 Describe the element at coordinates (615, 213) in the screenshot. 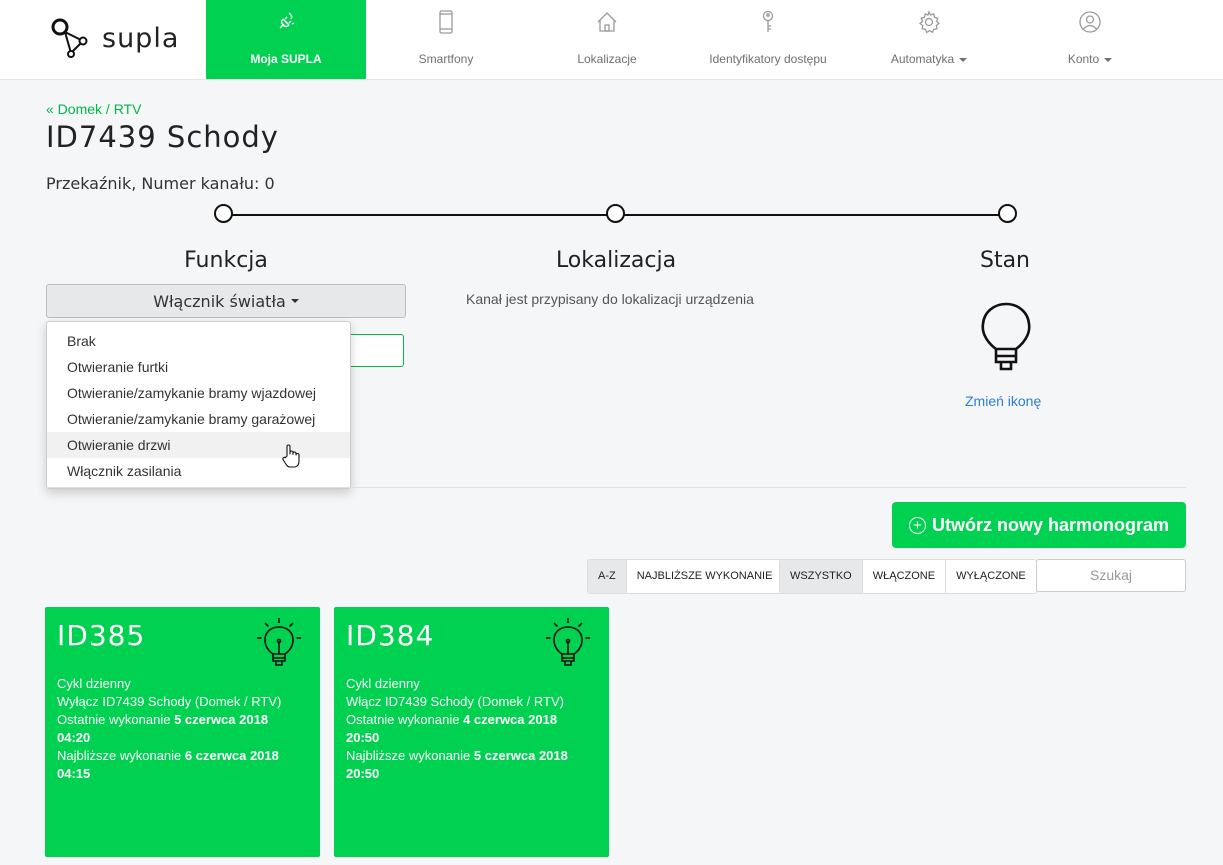

I see `step-dot-location` at that location.